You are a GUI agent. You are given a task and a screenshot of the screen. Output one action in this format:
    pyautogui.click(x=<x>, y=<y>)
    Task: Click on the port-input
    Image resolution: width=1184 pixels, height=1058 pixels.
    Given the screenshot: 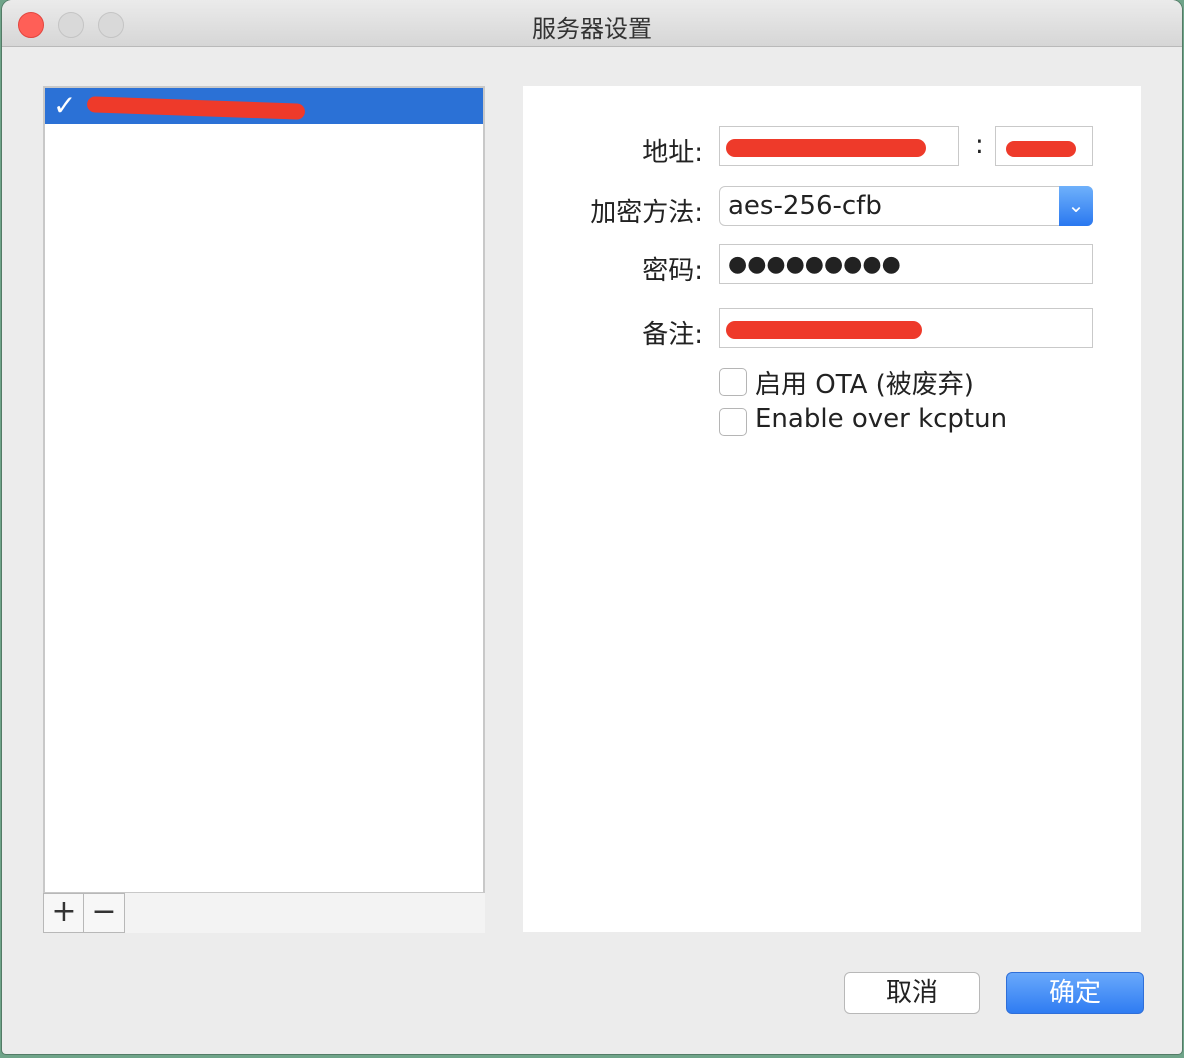 What is the action you would take?
    pyautogui.click(x=1044, y=146)
    